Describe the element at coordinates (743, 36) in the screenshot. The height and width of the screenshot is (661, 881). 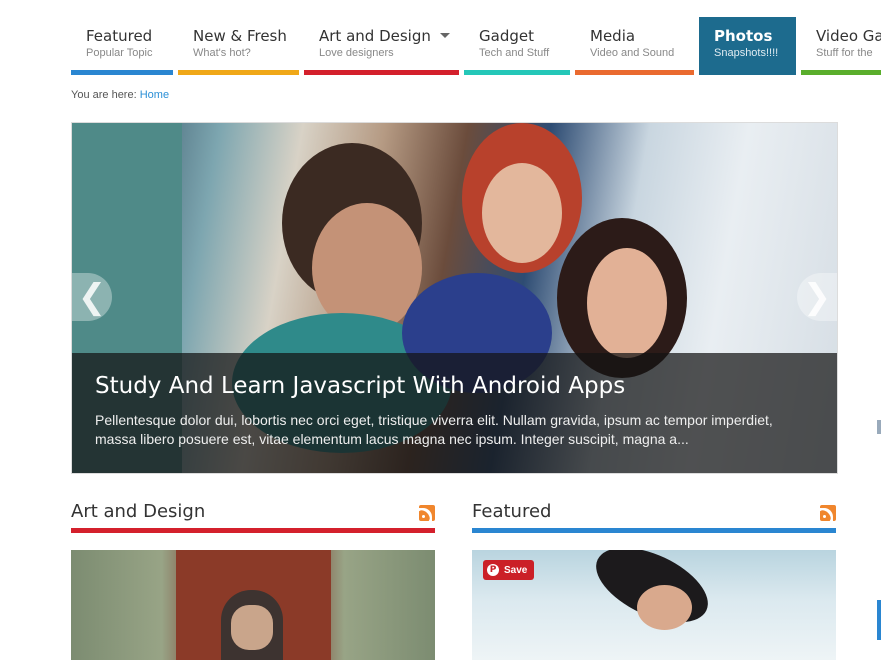
I see `nav-title: Photos` at that location.